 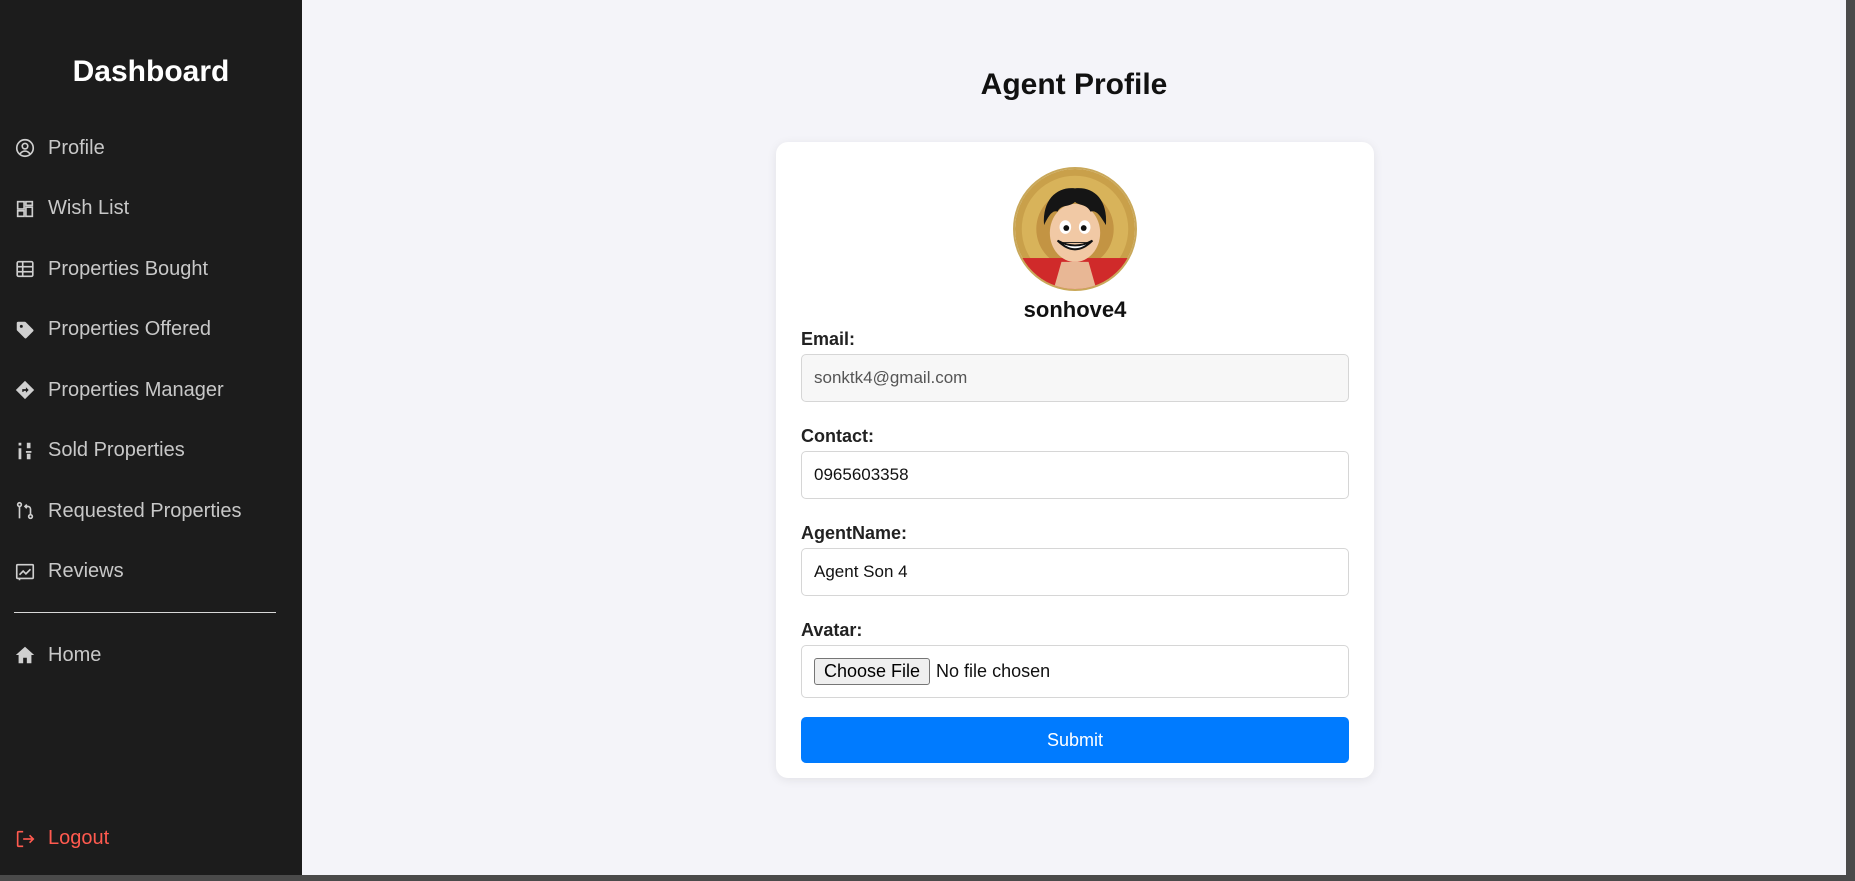 I want to click on choose-file-button: Choose File, so click(x=872, y=671).